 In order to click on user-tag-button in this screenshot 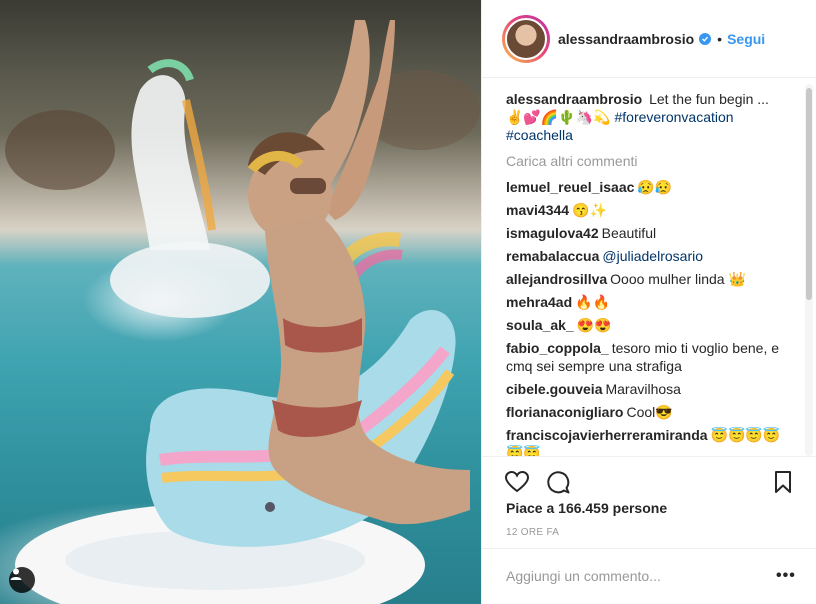, I will do `click(22, 580)`.